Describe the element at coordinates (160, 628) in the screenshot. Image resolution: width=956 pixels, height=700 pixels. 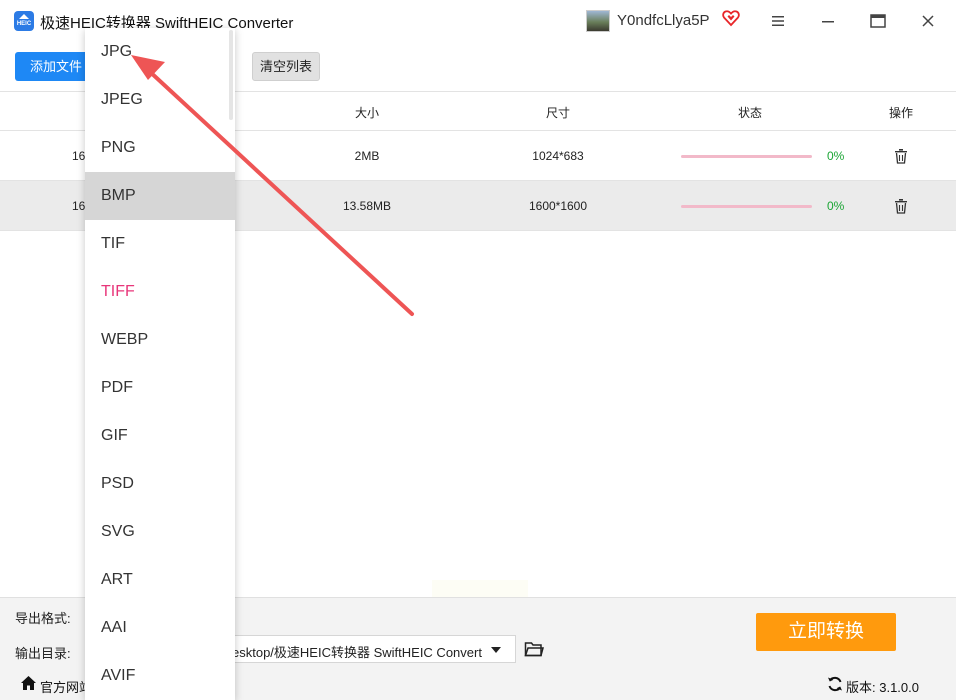
I see `format-option-aai: AAI` at that location.